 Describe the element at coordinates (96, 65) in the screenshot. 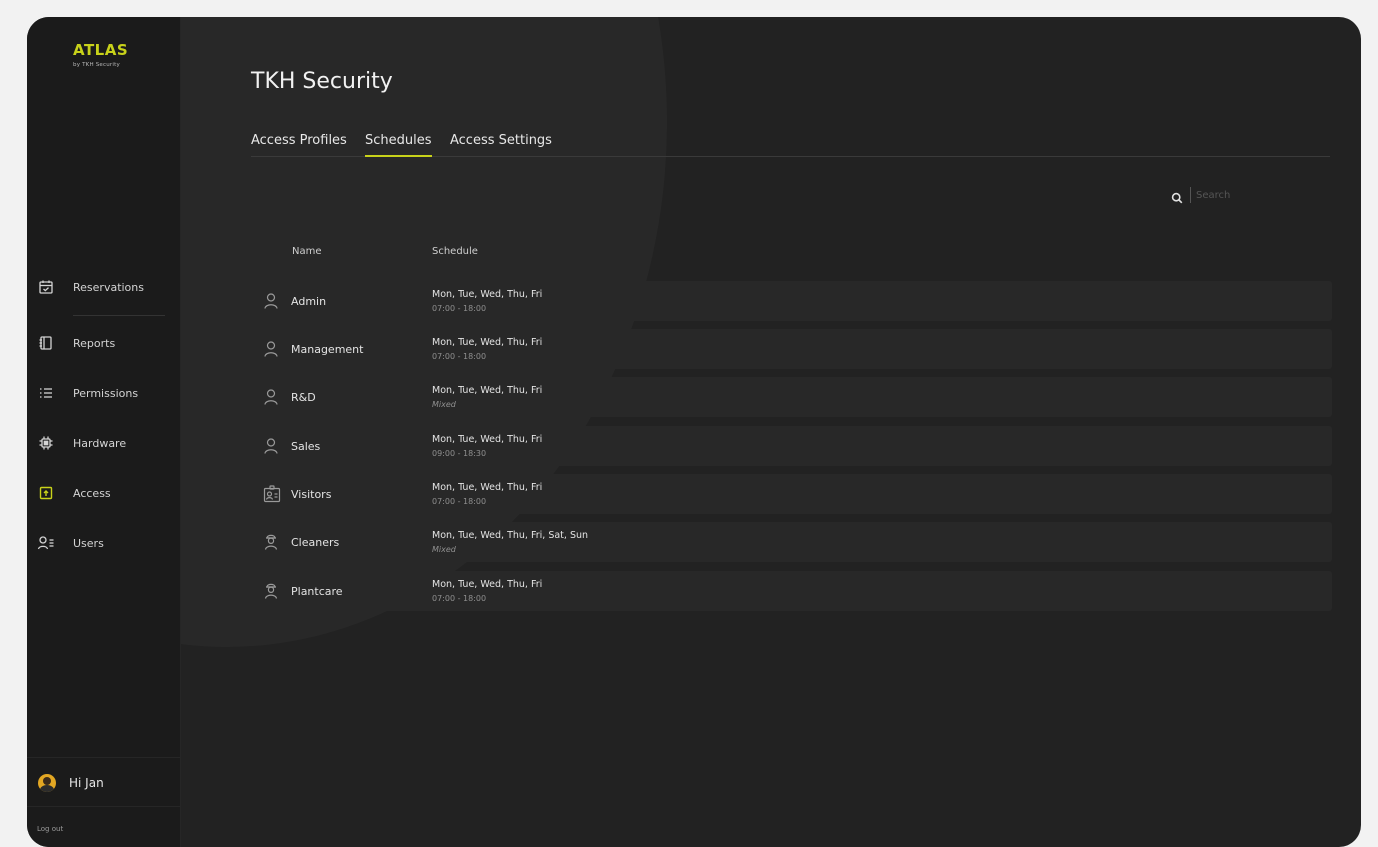

I see `brand-subtitle: by TKH Security` at that location.